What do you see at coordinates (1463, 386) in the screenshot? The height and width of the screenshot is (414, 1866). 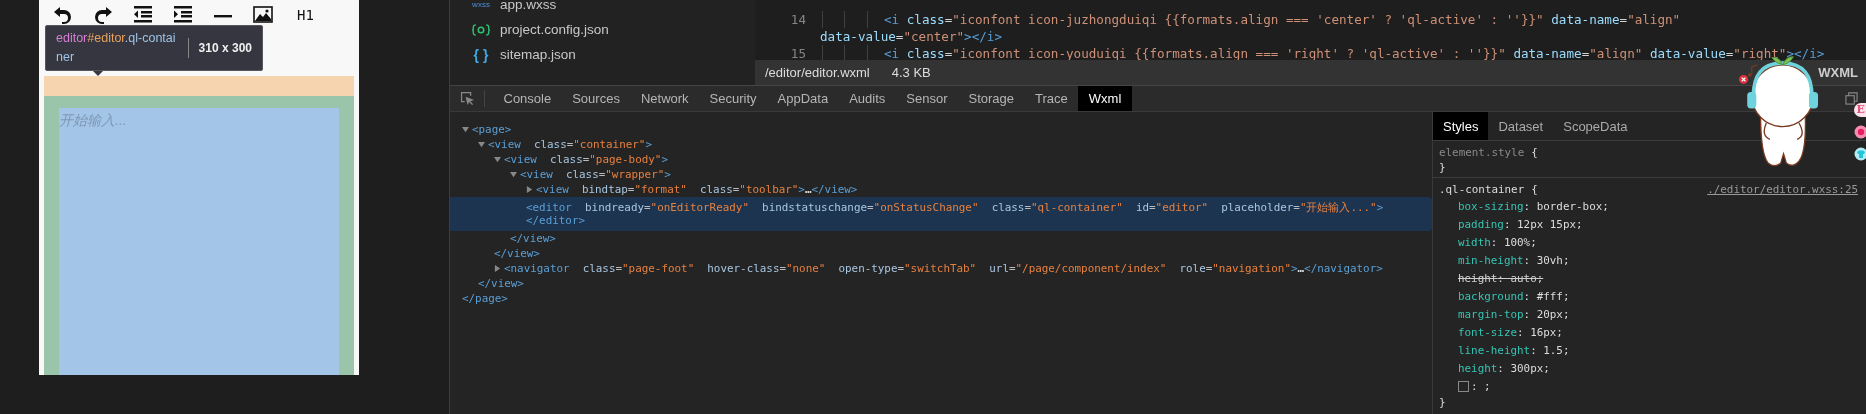 I see `checkbox` at bounding box center [1463, 386].